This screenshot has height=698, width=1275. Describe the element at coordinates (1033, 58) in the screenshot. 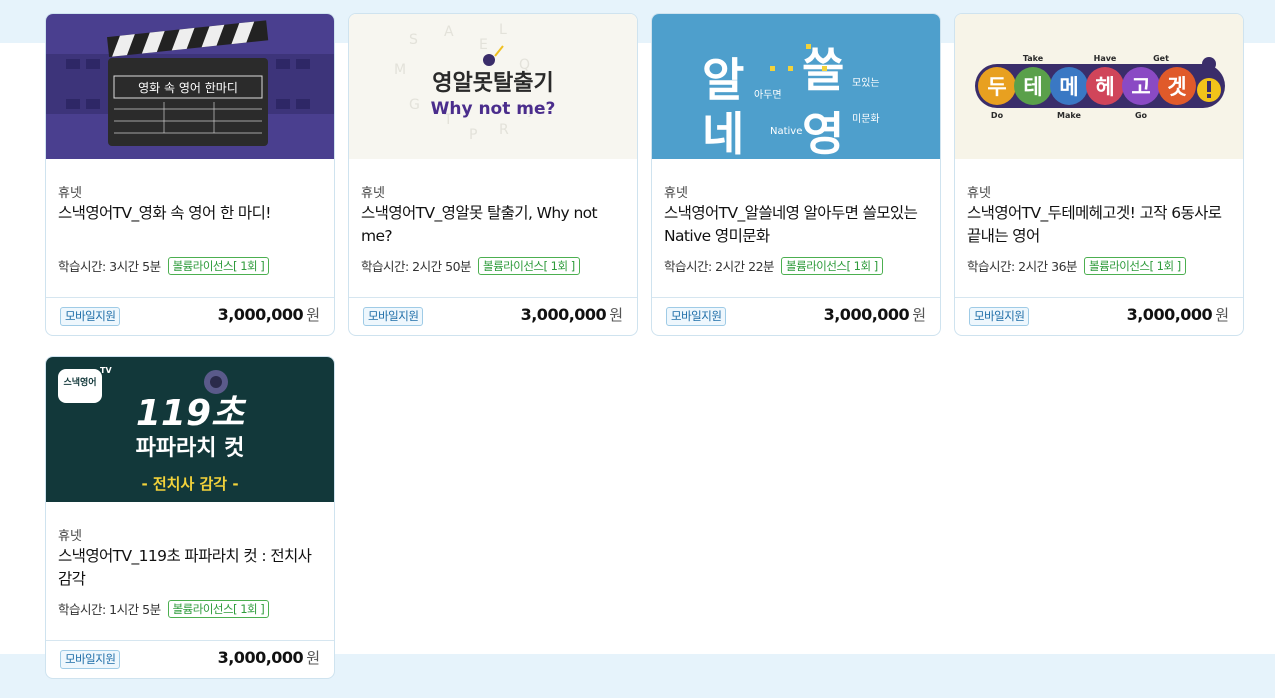

I see `thumbnail-word: Take` at that location.